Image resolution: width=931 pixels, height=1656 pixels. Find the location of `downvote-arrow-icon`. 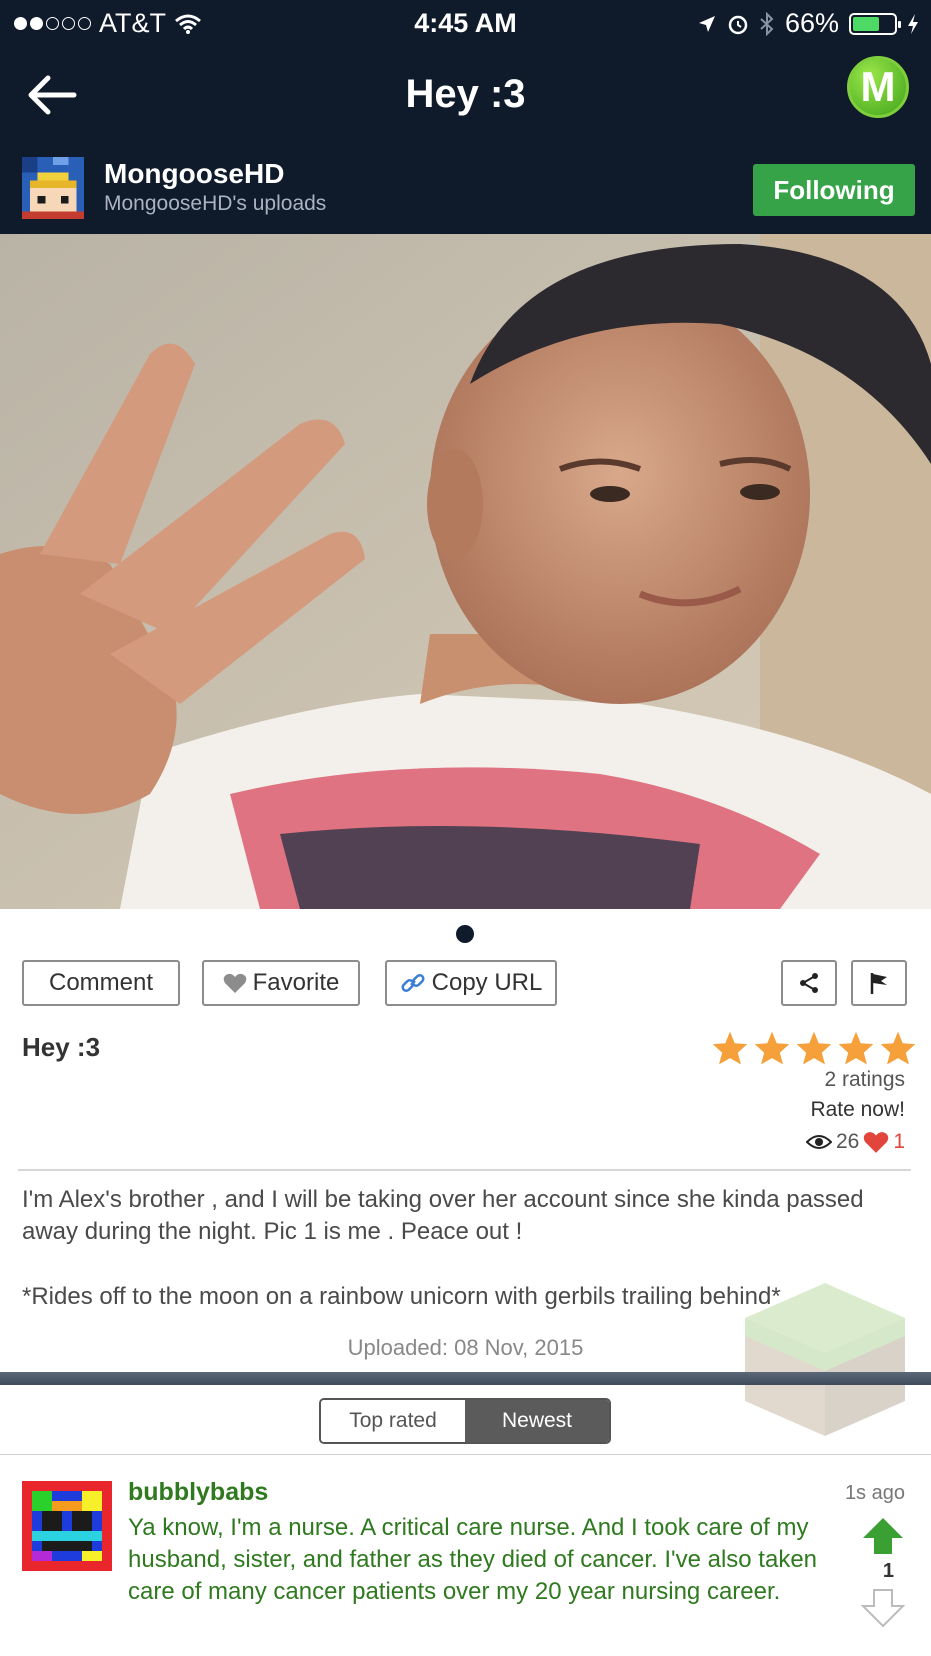

downvote-arrow-icon is located at coordinates (883, 1608).